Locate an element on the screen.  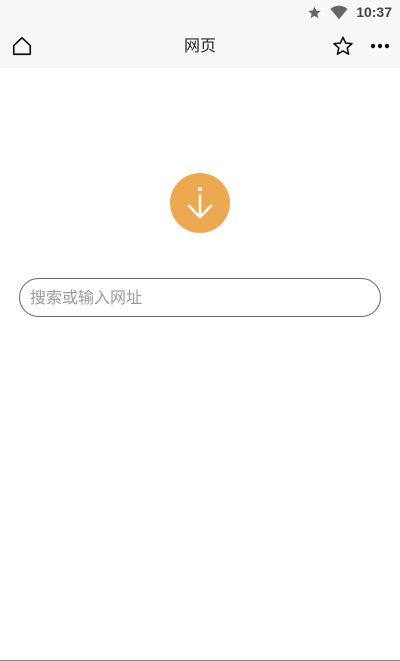
download-arrow-icon is located at coordinates (200, 203).